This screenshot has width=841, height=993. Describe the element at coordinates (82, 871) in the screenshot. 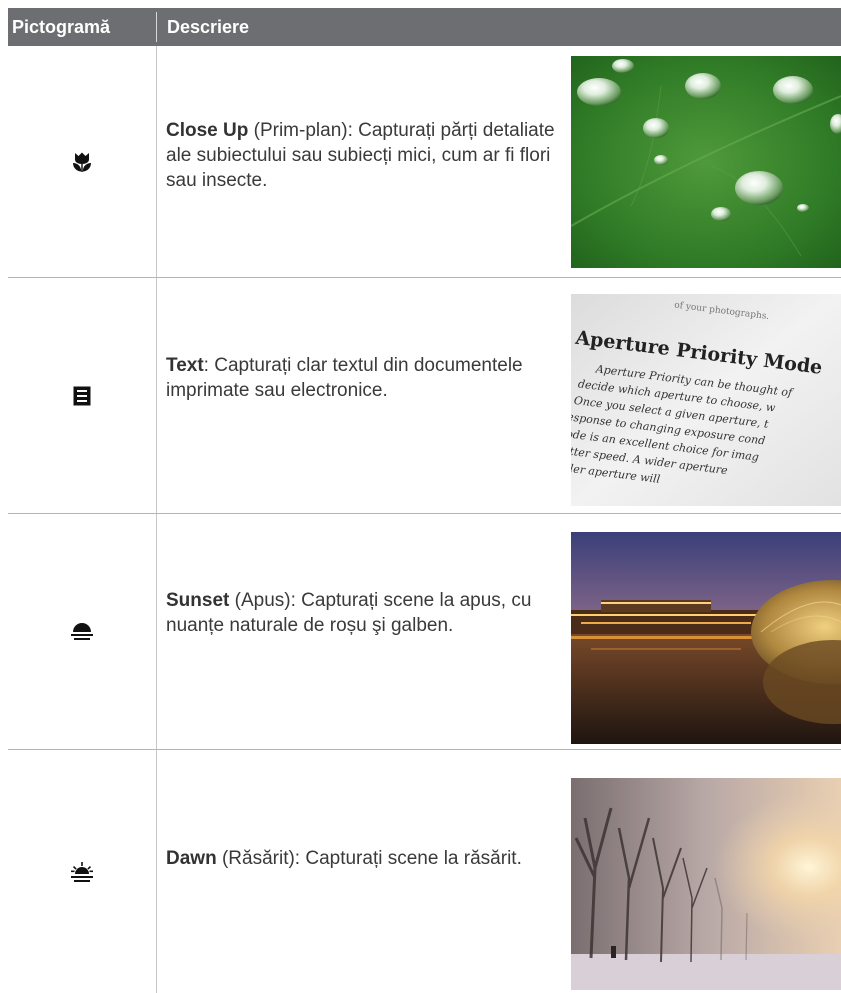

I see `dawn-icon` at that location.